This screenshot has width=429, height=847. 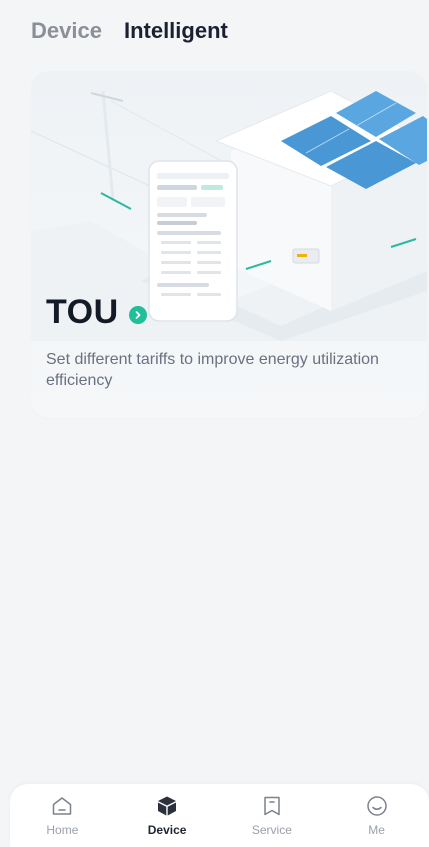 I want to click on nav-item-home: Home, so click(x=62, y=810).